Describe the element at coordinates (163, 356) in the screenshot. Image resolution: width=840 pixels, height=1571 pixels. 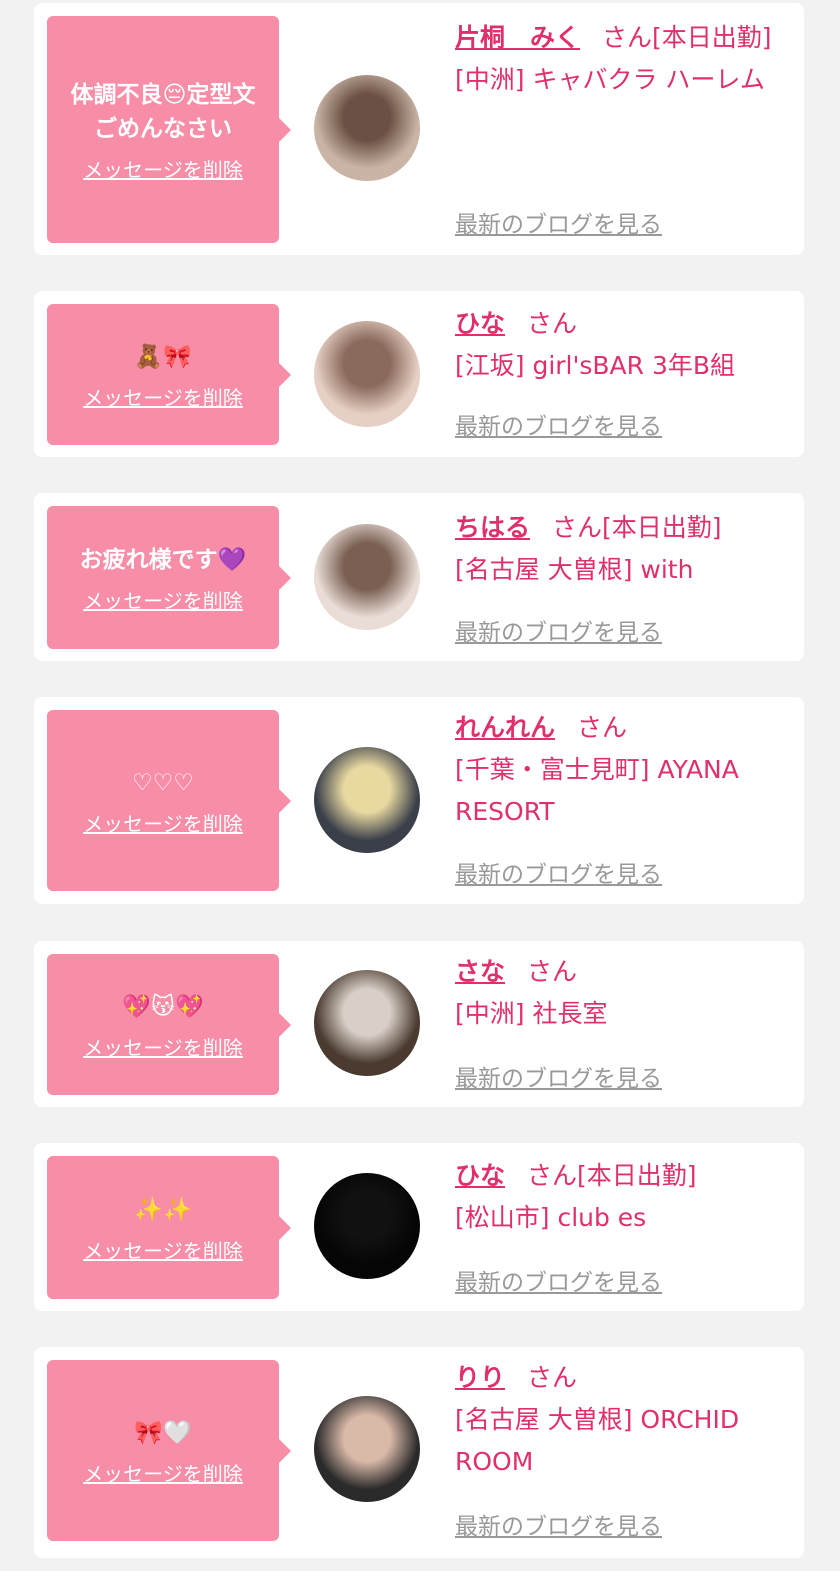
I see `message-text: 🧸🎀` at that location.